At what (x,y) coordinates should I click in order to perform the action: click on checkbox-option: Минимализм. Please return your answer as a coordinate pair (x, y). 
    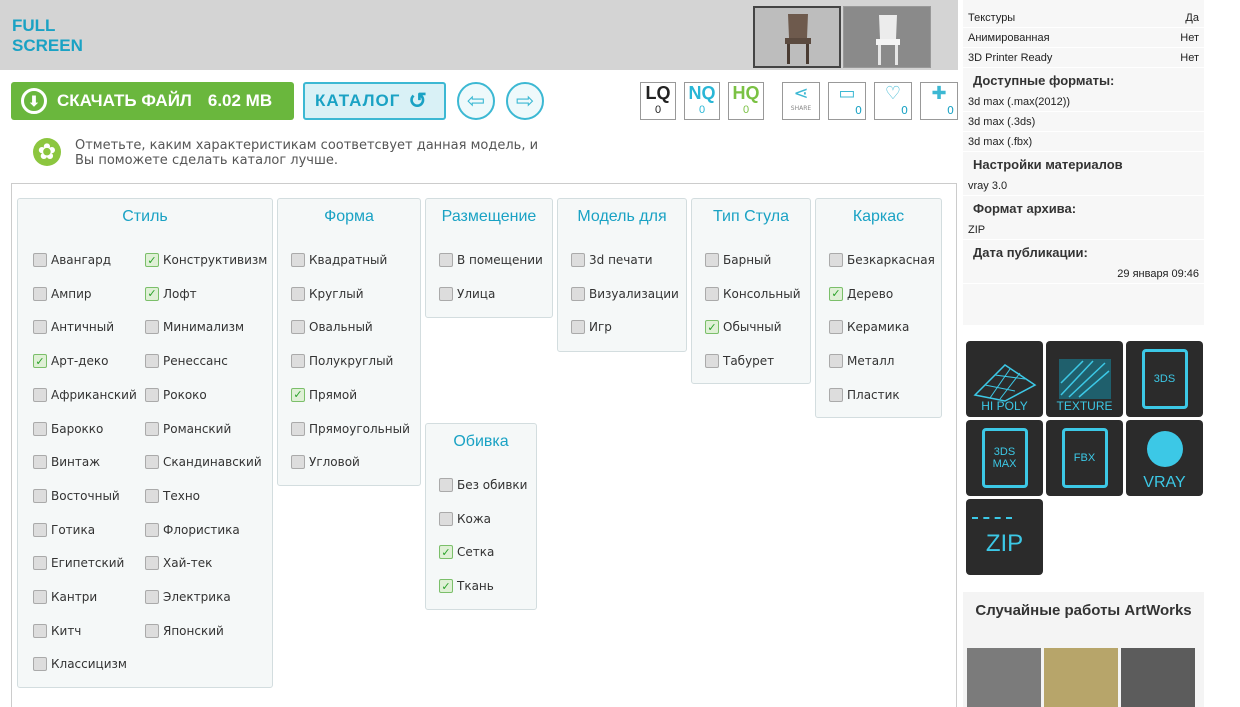
    Looking at the image, I should click on (194, 327).